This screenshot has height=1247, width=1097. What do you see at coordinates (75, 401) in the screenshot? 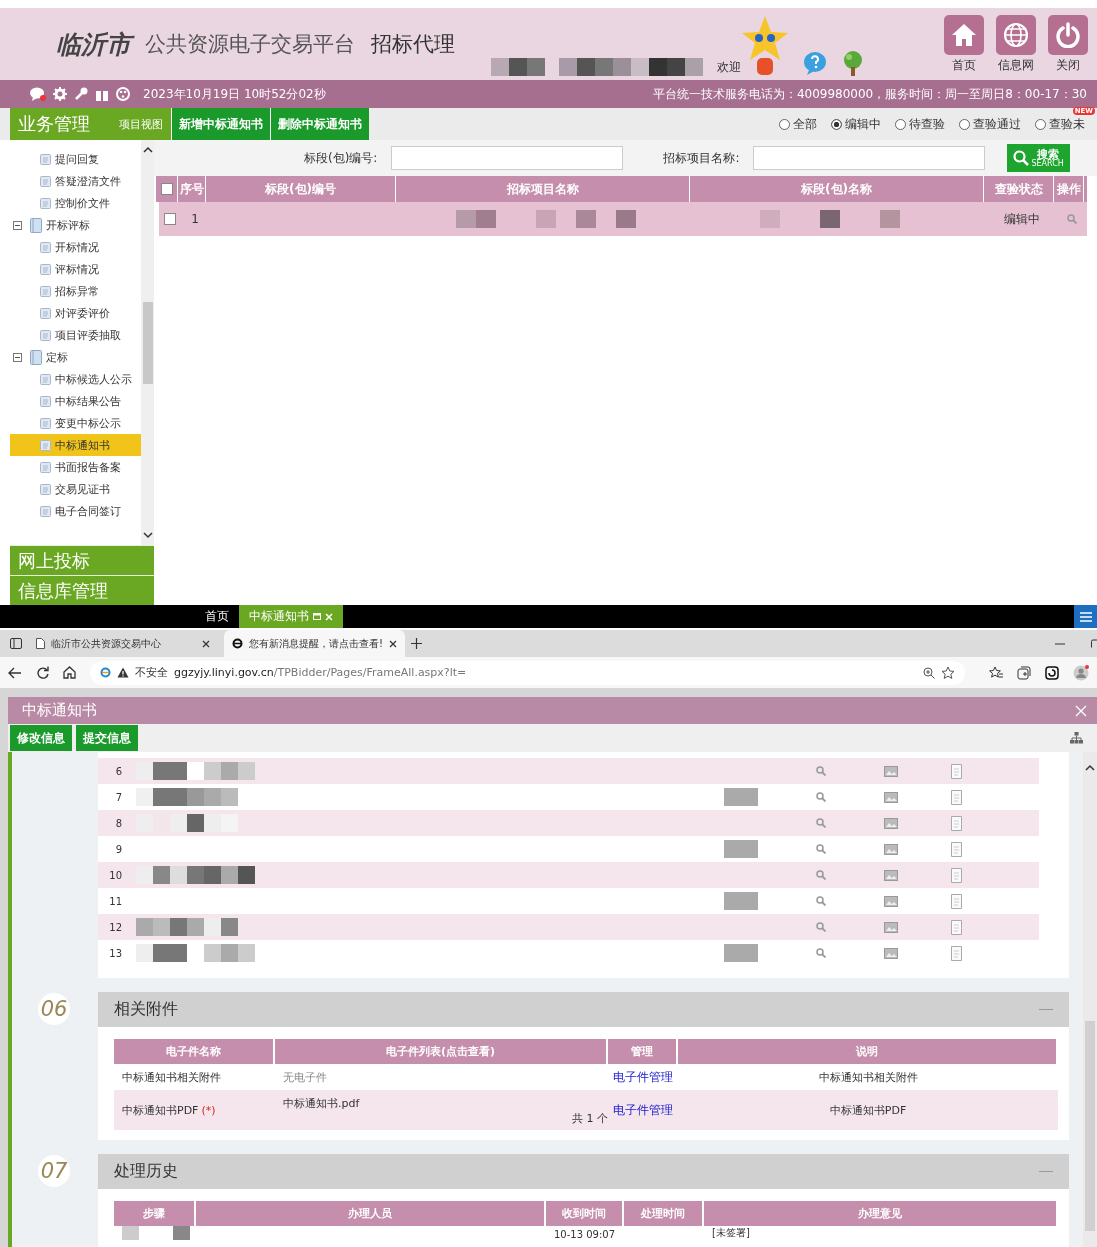
I see `tree-item: 中标结果公告` at bounding box center [75, 401].